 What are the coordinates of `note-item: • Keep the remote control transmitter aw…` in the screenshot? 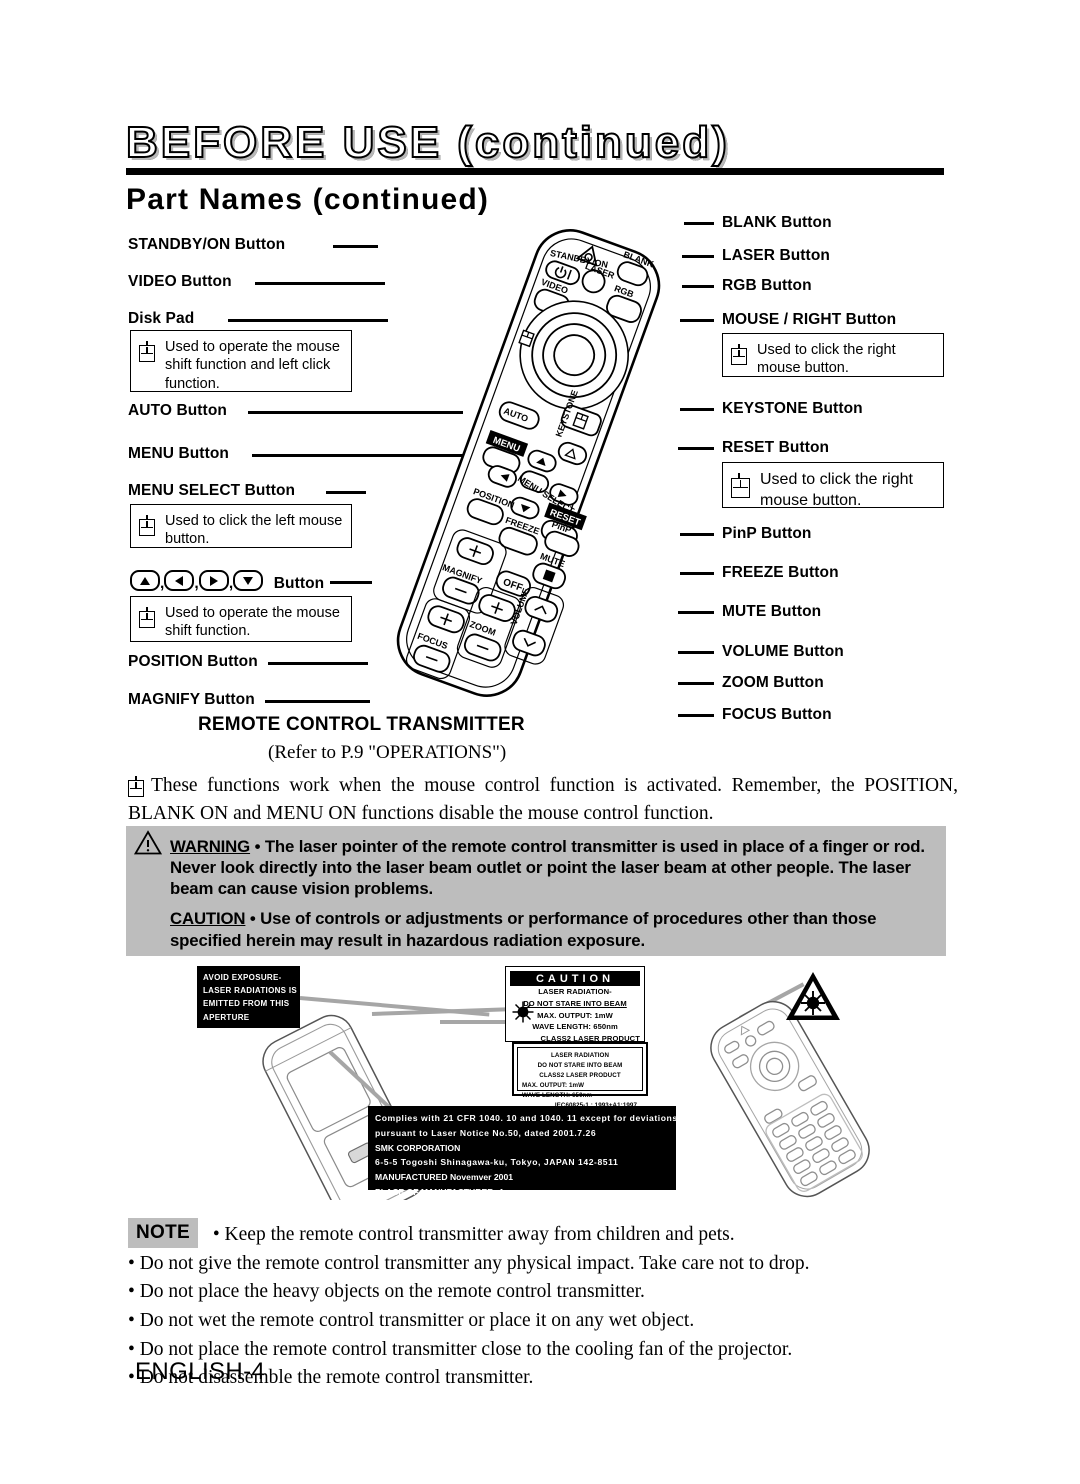 It's located at (473, 1234).